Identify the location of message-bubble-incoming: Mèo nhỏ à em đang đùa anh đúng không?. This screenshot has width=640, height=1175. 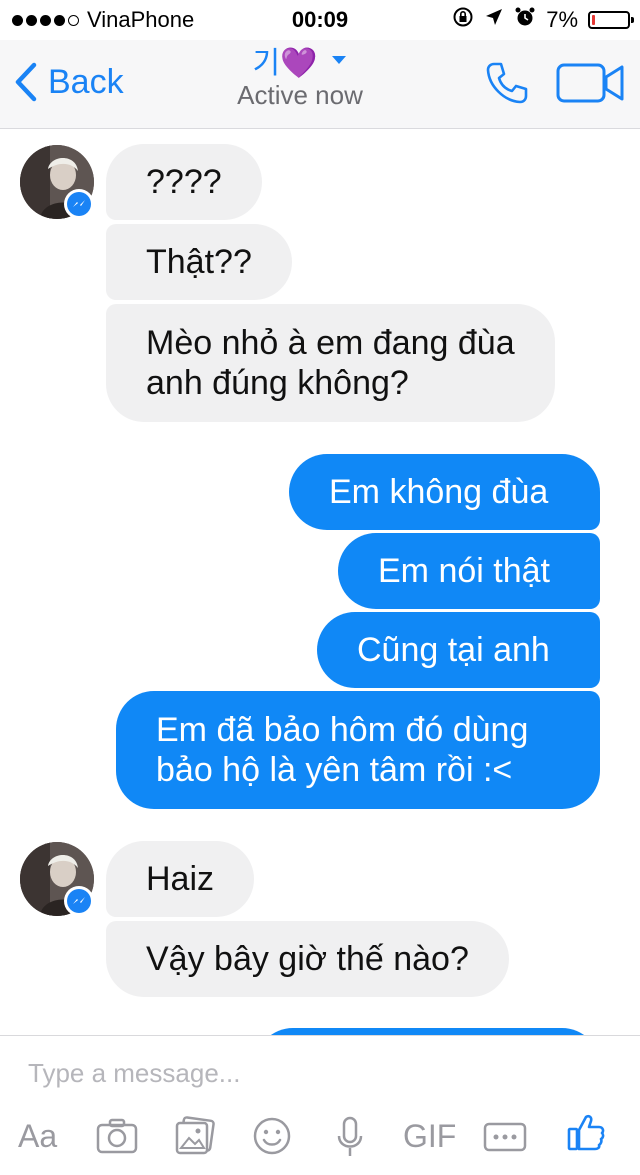
(330, 363).